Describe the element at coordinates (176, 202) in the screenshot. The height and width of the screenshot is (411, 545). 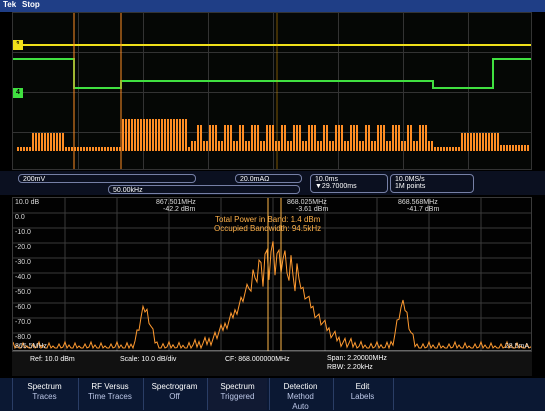
I see `marker-a-frequency: 867.501MHz` at that location.